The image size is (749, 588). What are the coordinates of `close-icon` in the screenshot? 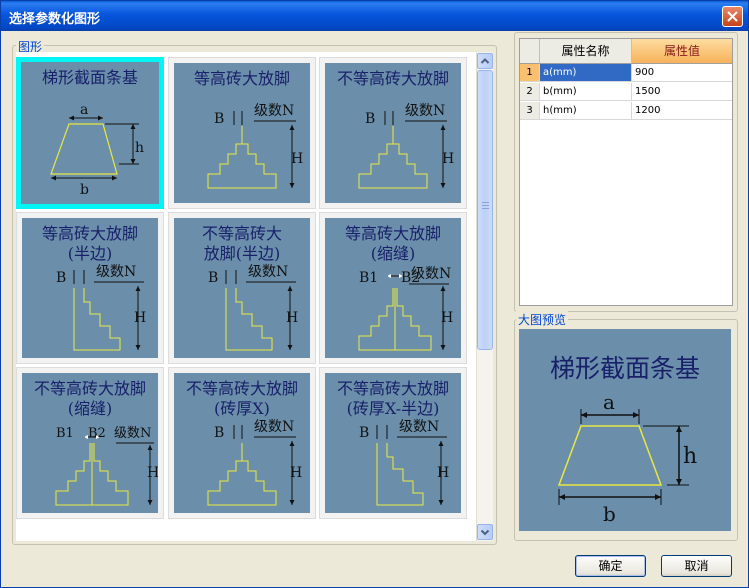 It's located at (732, 16).